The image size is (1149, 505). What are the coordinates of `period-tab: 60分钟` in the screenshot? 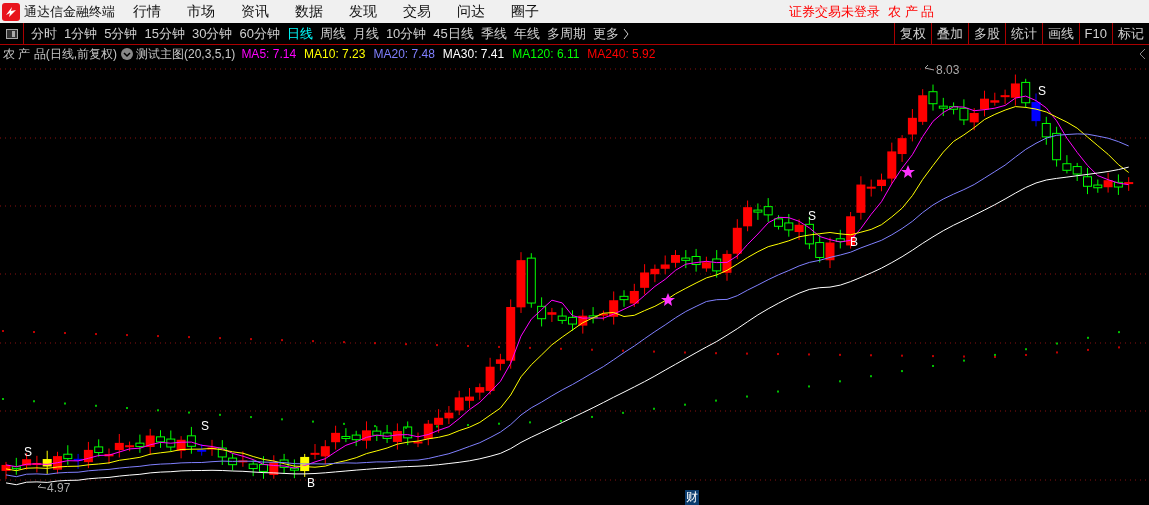 It's located at (259, 33).